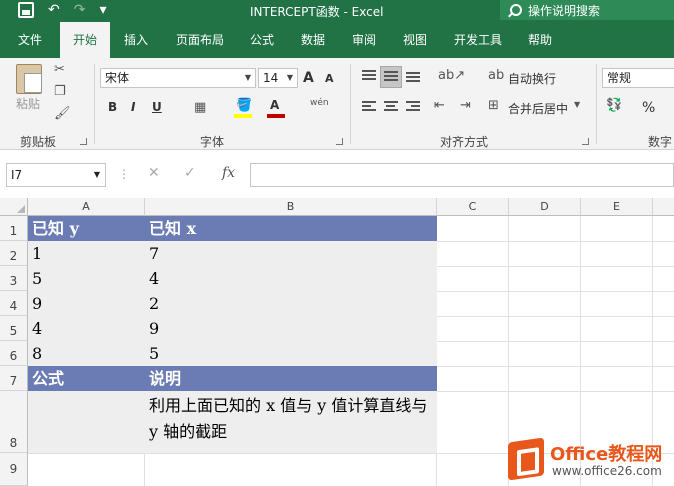  What do you see at coordinates (538, 108) in the screenshot?
I see `merge-center-button: 合并后居中` at bounding box center [538, 108].